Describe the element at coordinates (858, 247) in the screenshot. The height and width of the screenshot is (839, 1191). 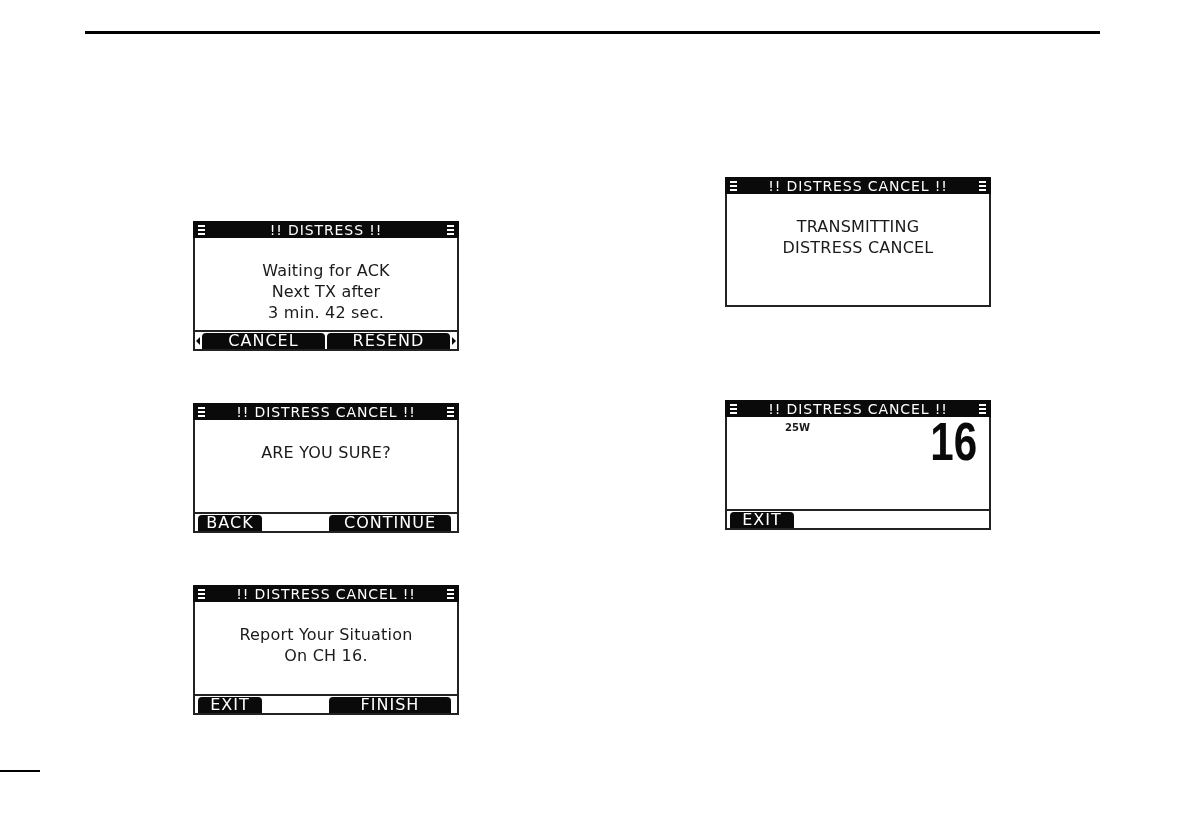
I see `display-text: DISTRESS CANCEL` at that location.